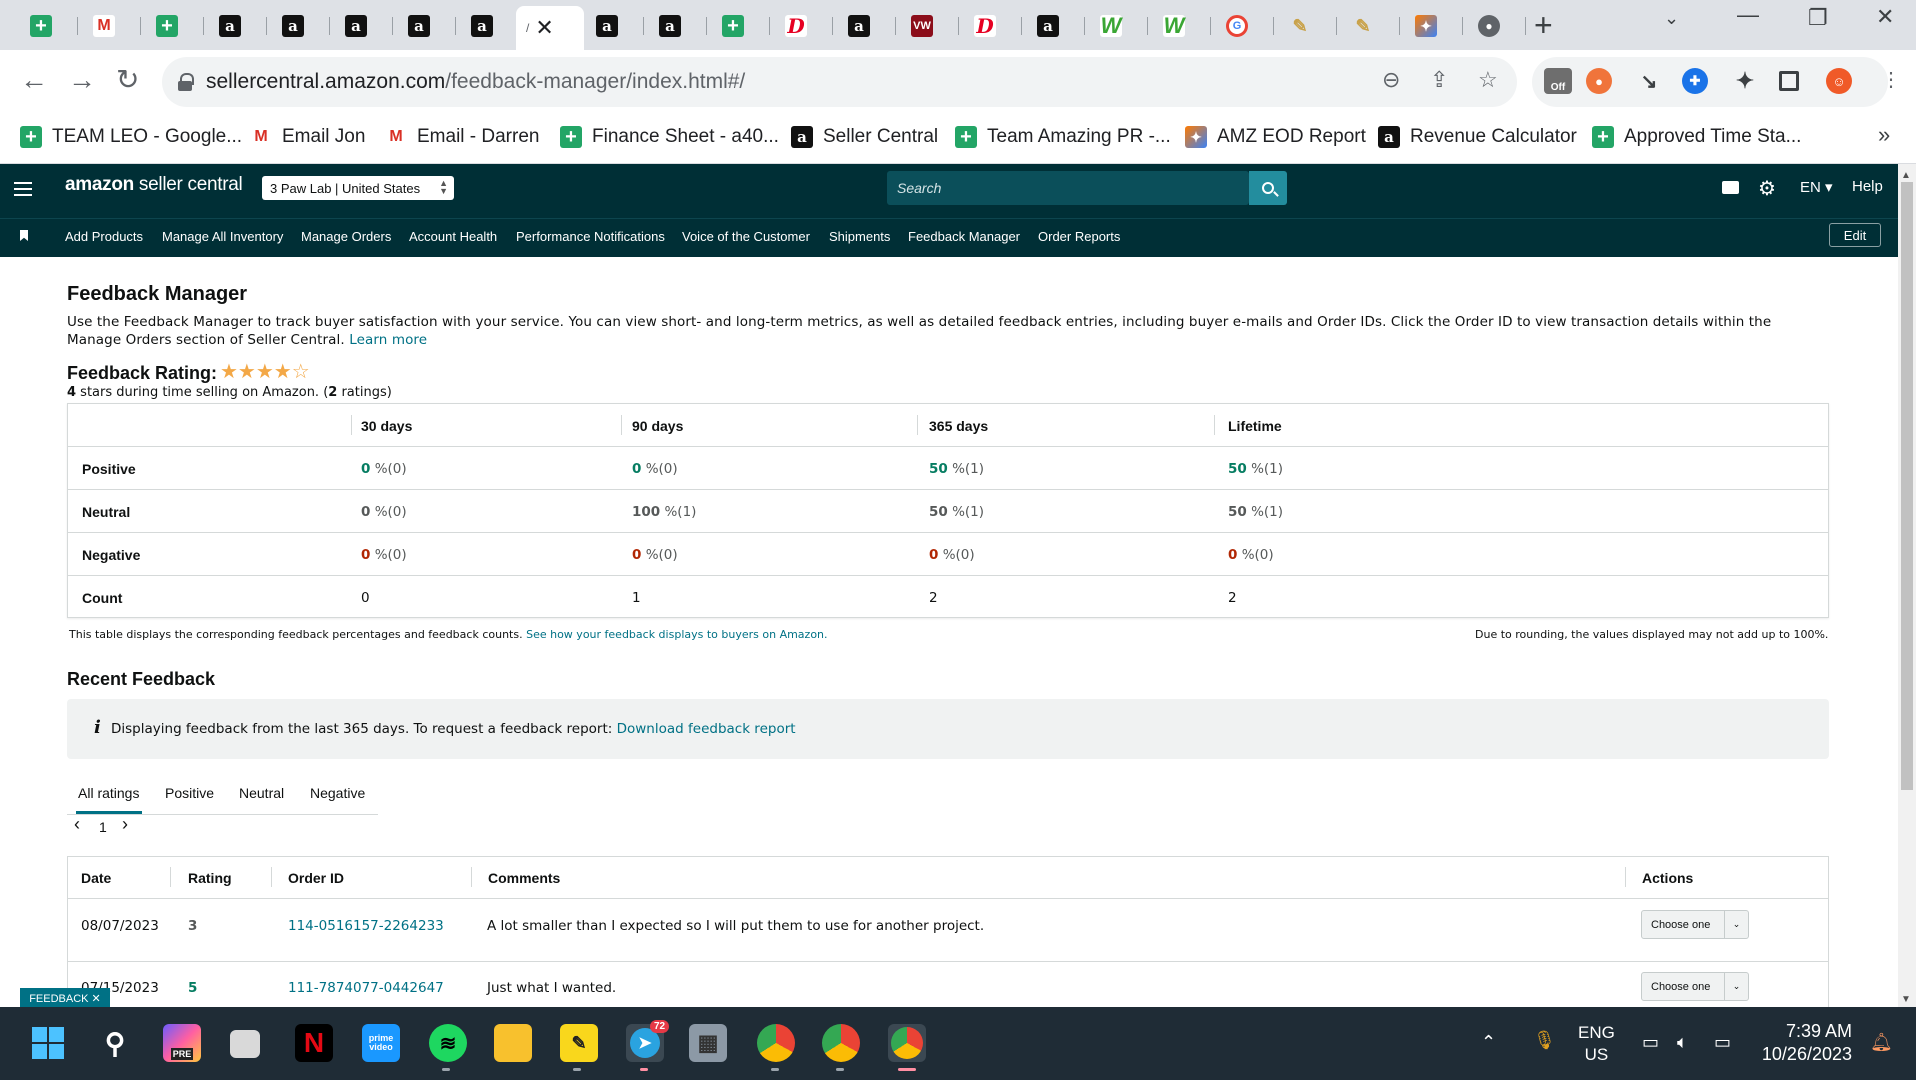  Describe the element at coordinates (381, 1043) in the screenshot. I see `prime-video-icon: prime video` at that location.